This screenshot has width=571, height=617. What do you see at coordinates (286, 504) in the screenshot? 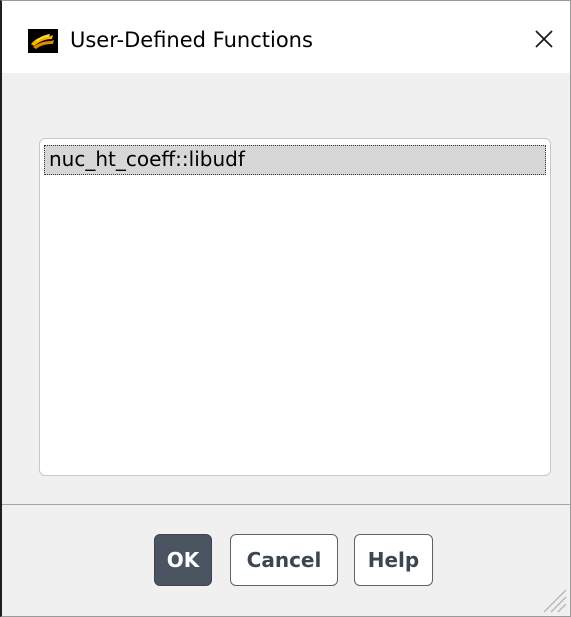
I see `divider` at bounding box center [286, 504].